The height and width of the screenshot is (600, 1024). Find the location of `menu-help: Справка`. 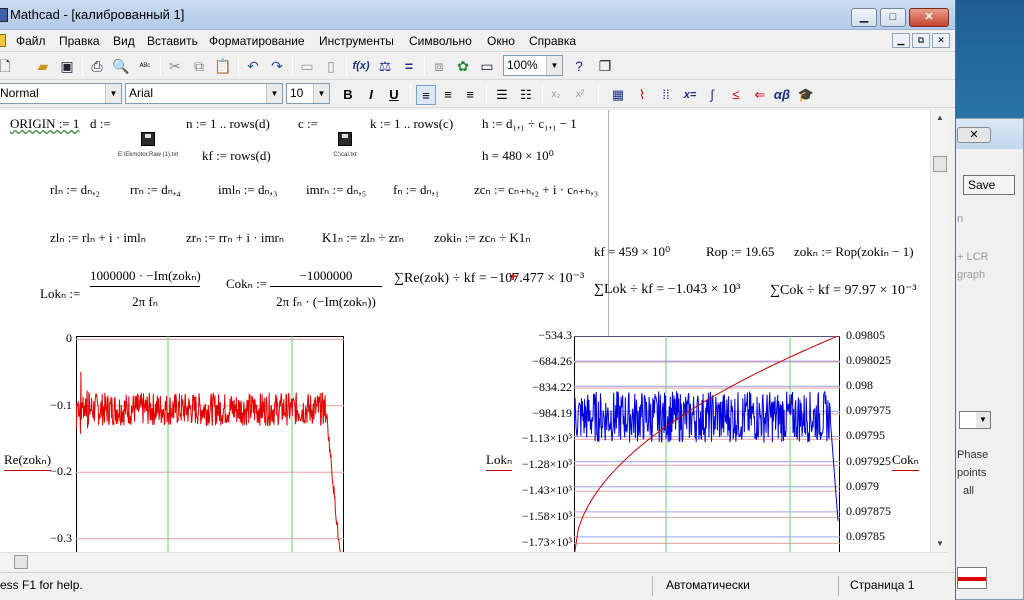

menu-help: Справка is located at coordinates (552, 41).